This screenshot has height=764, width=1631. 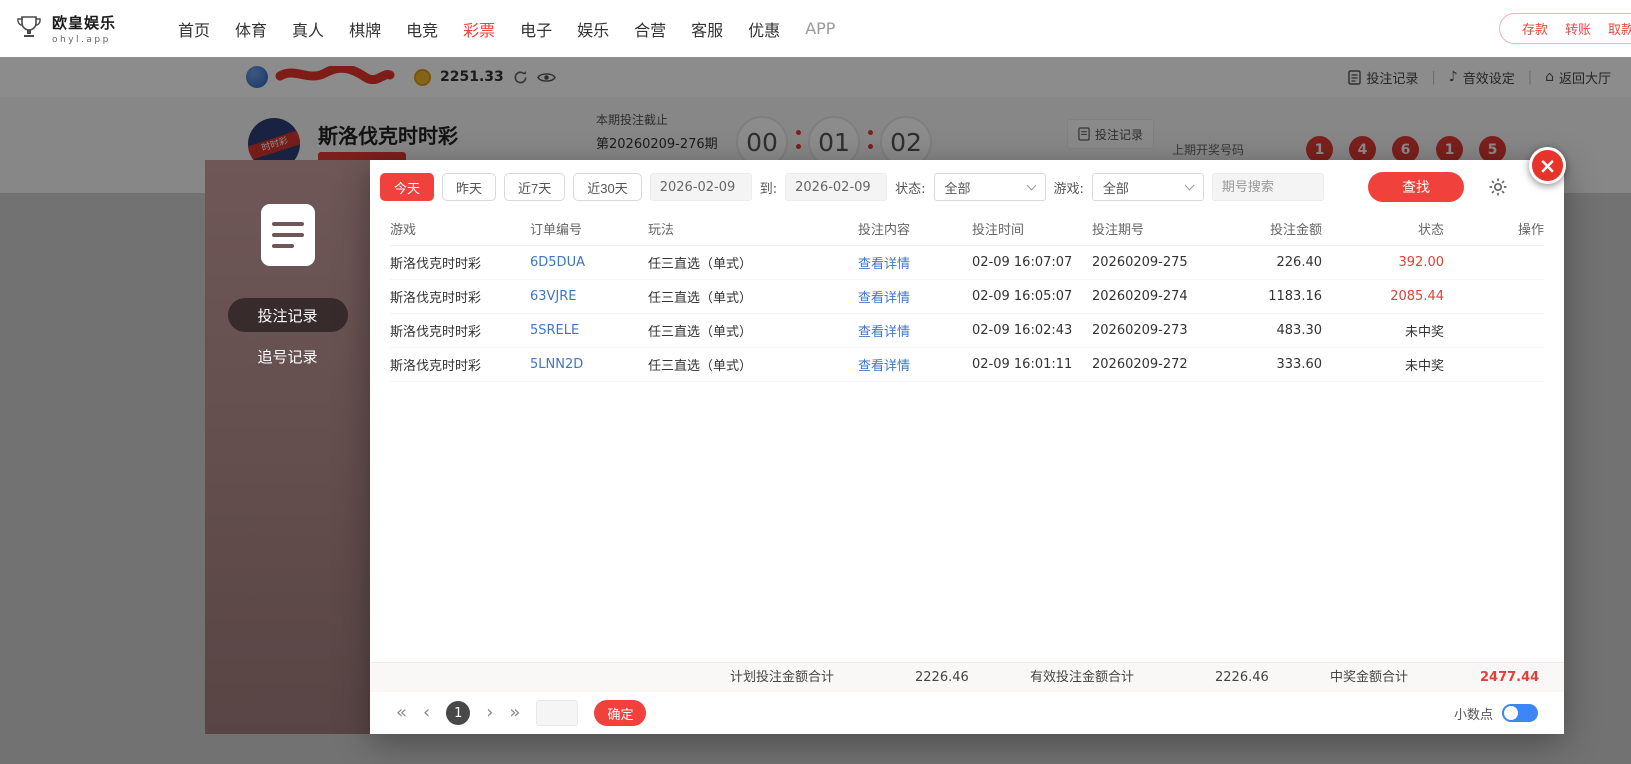 I want to click on to-label: 到:, so click(x=768, y=189).